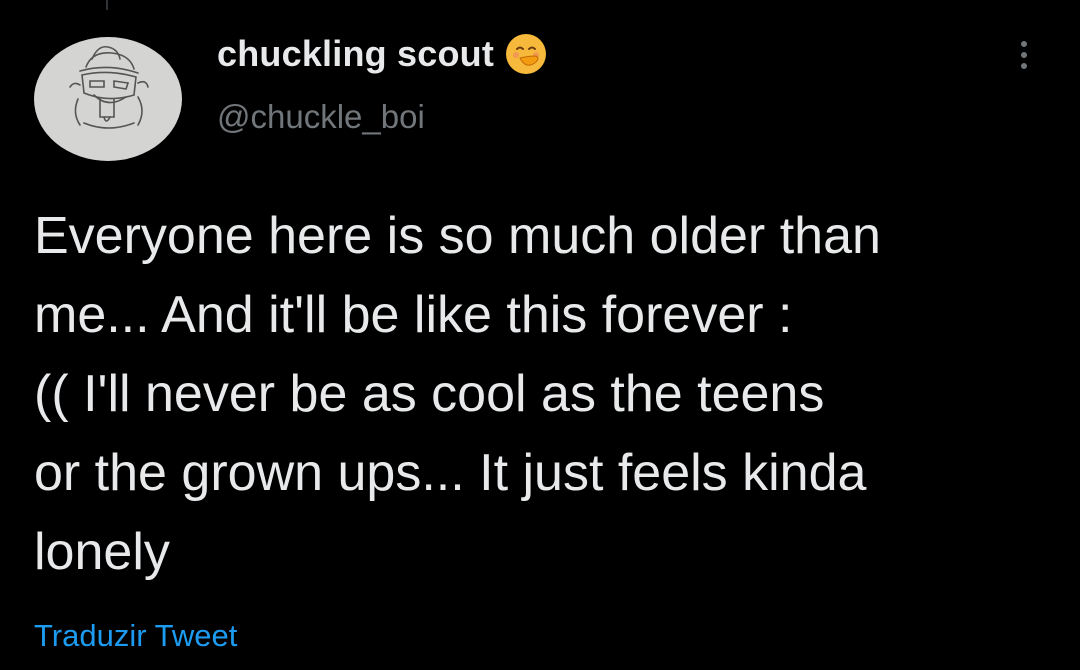 The image size is (1080, 670). What do you see at coordinates (450, 473) in the screenshot?
I see `tweet-text-line: or the grown ups... It just feels kinda` at bounding box center [450, 473].